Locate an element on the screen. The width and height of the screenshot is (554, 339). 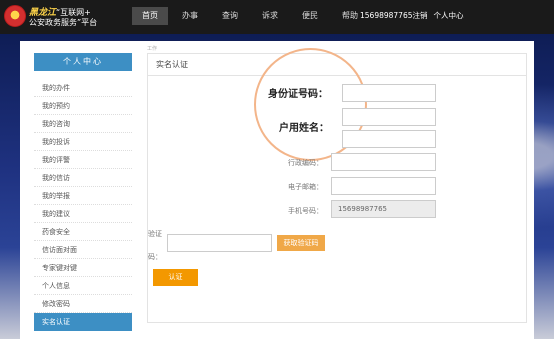
breadcrumb-tag: 工作 is located at coordinates (152, 49).